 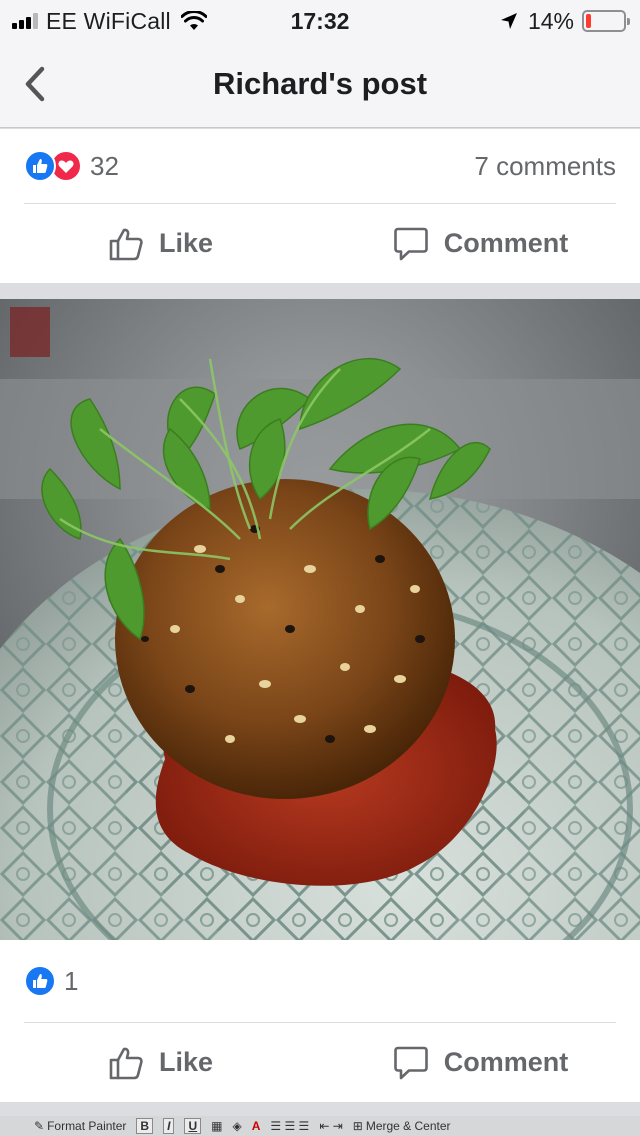 What do you see at coordinates (550, 20) in the screenshot?
I see `battery-percent: 14%` at bounding box center [550, 20].